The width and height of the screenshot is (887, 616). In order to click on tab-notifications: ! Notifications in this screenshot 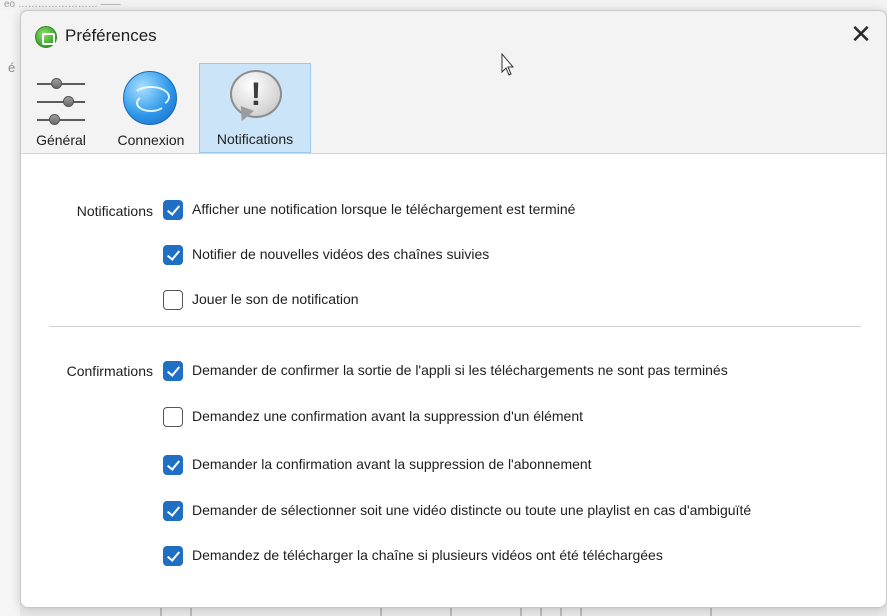, I will do `click(255, 108)`.